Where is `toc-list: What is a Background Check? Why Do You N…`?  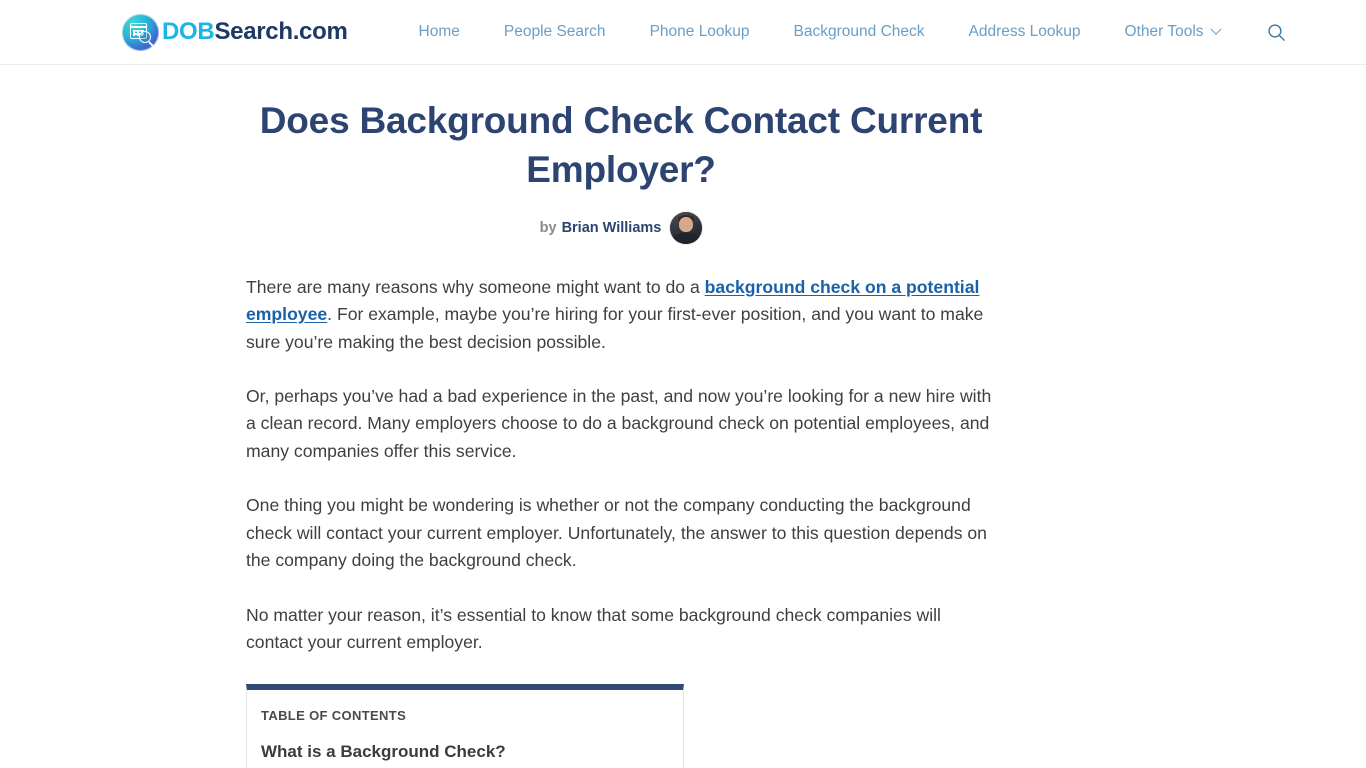 toc-list: What is a Background Check? Why Do You N… is located at coordinates (461, 754).